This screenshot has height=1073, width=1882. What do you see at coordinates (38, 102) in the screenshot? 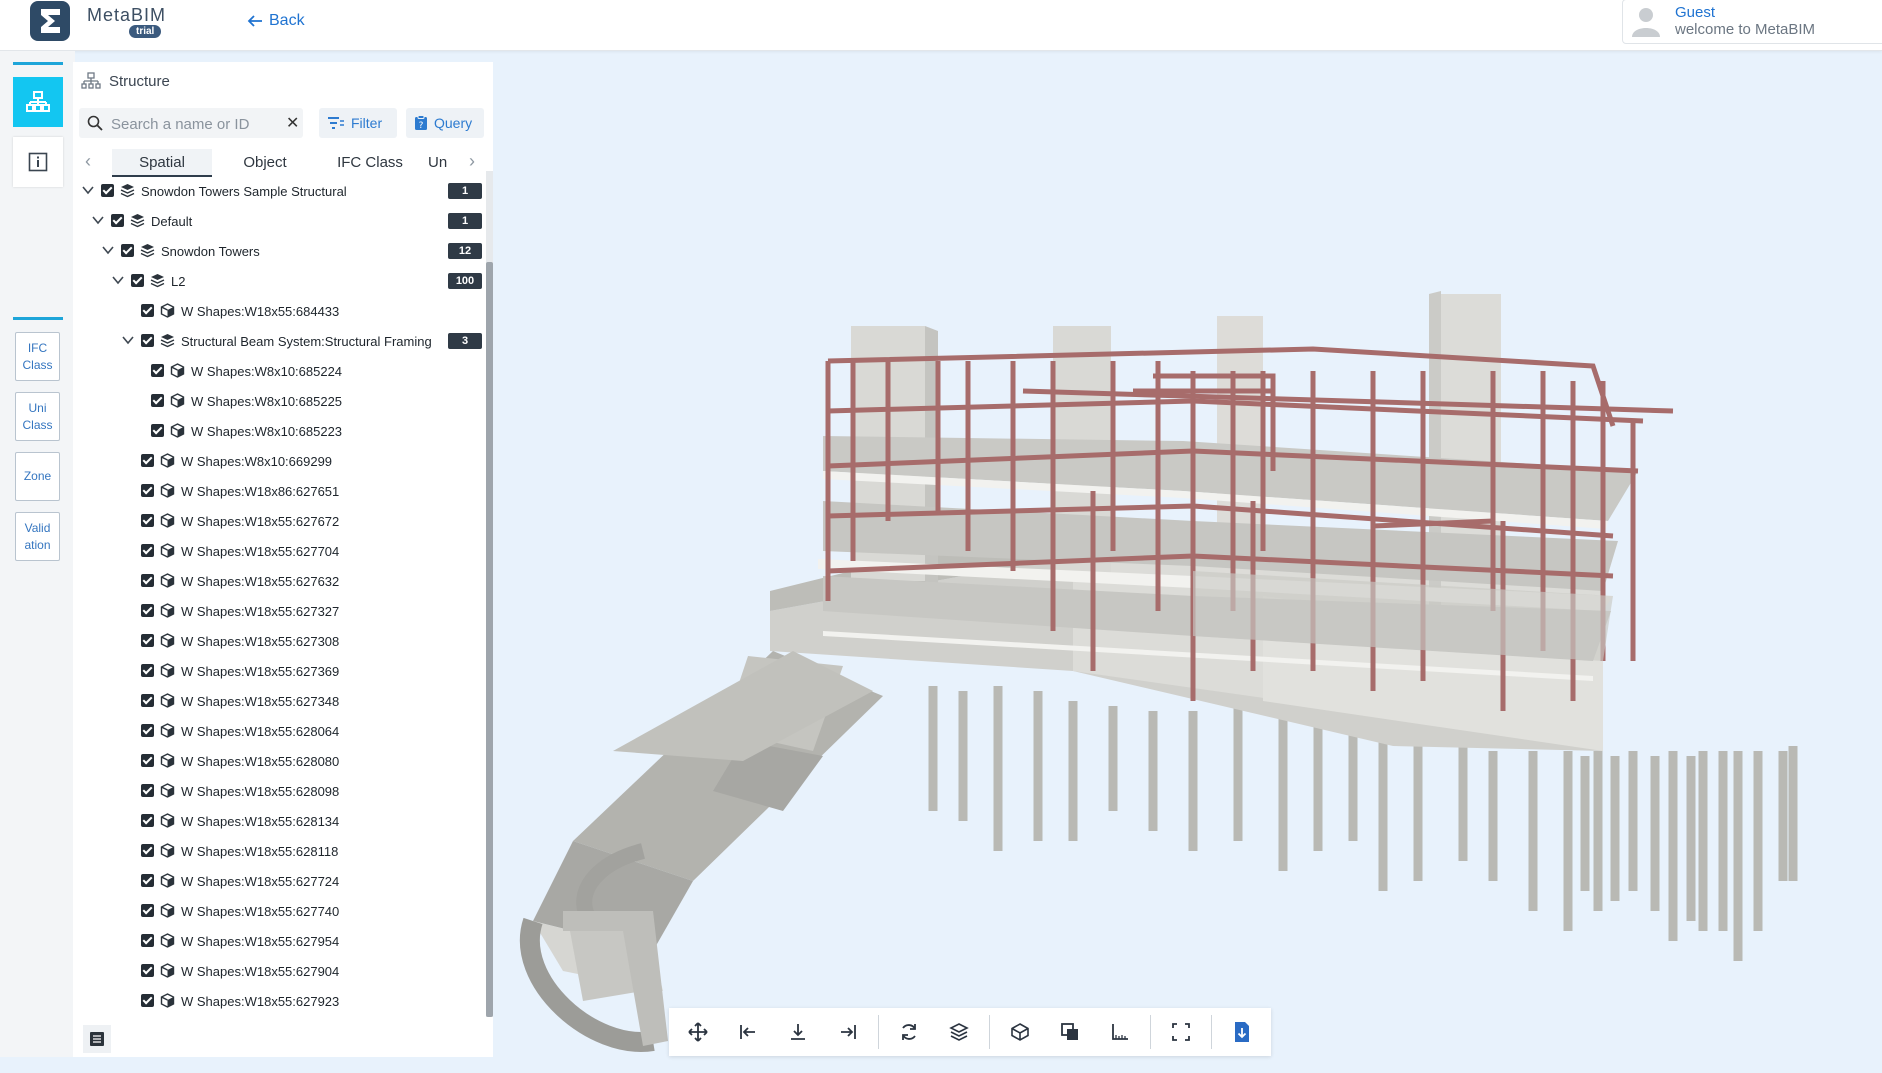
I see `structure-button` at bounding box center [38, 102].